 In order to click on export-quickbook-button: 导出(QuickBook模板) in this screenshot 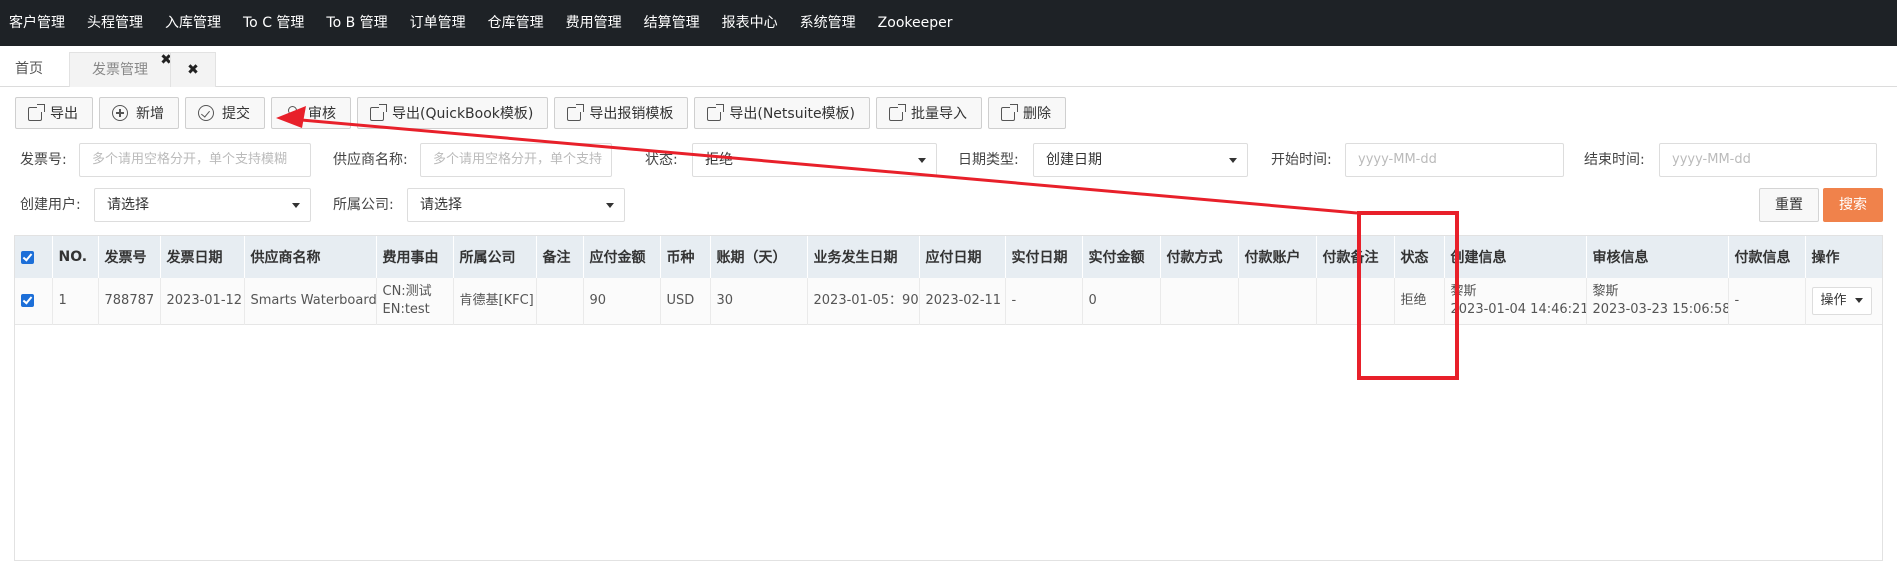, I will do `click(453, 113)`.